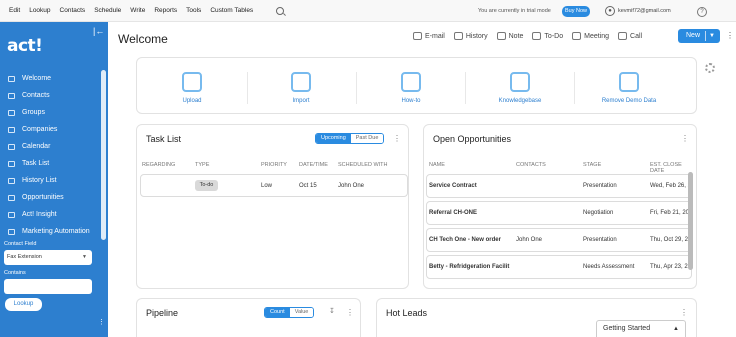 Image resolution: width=736 pixels, height=337 pixels. Describe the element at coordinates (699, 36) in the screenshot. I see `new-button: New ▼` at that location.